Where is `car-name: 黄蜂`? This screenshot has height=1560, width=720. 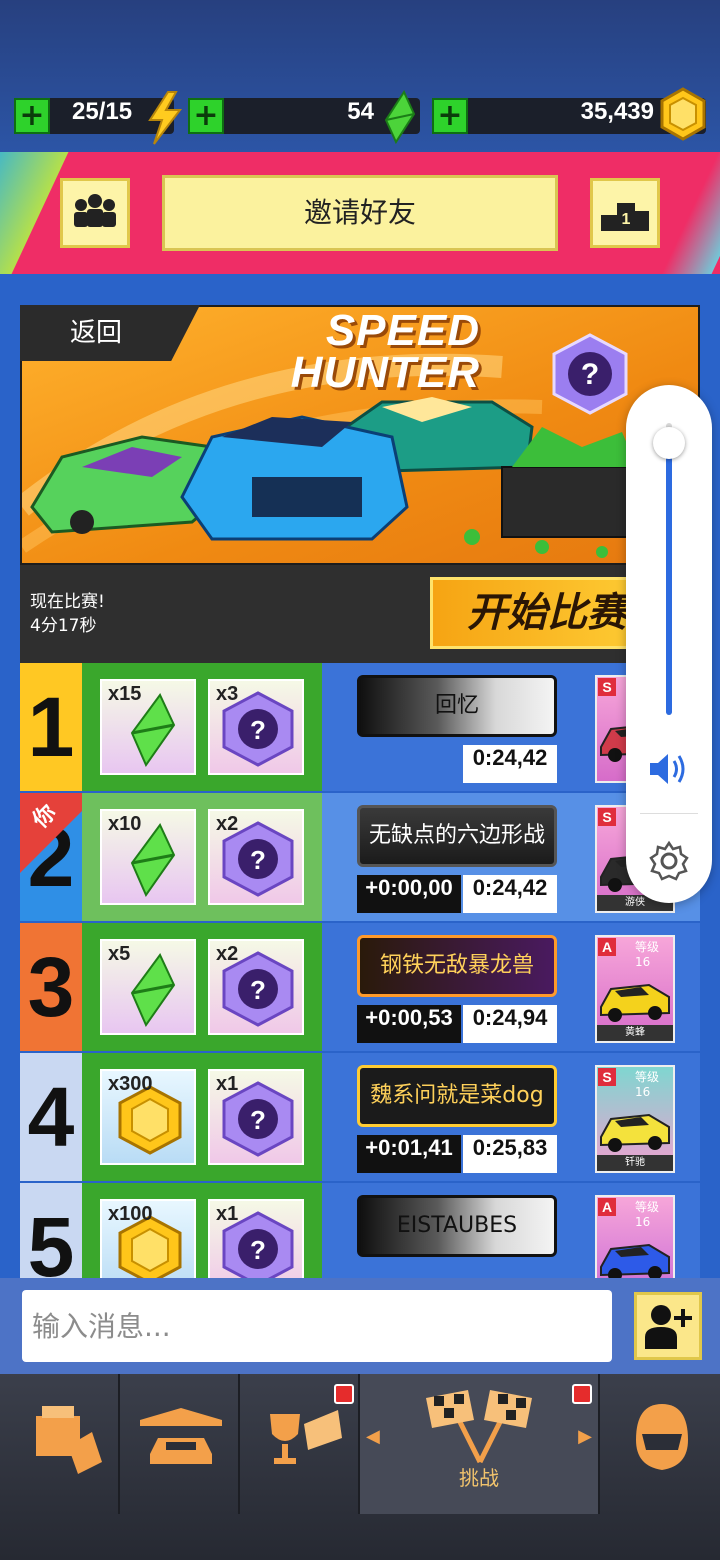 car-name: 黄蜂 is located at coordinates (635, 1033).